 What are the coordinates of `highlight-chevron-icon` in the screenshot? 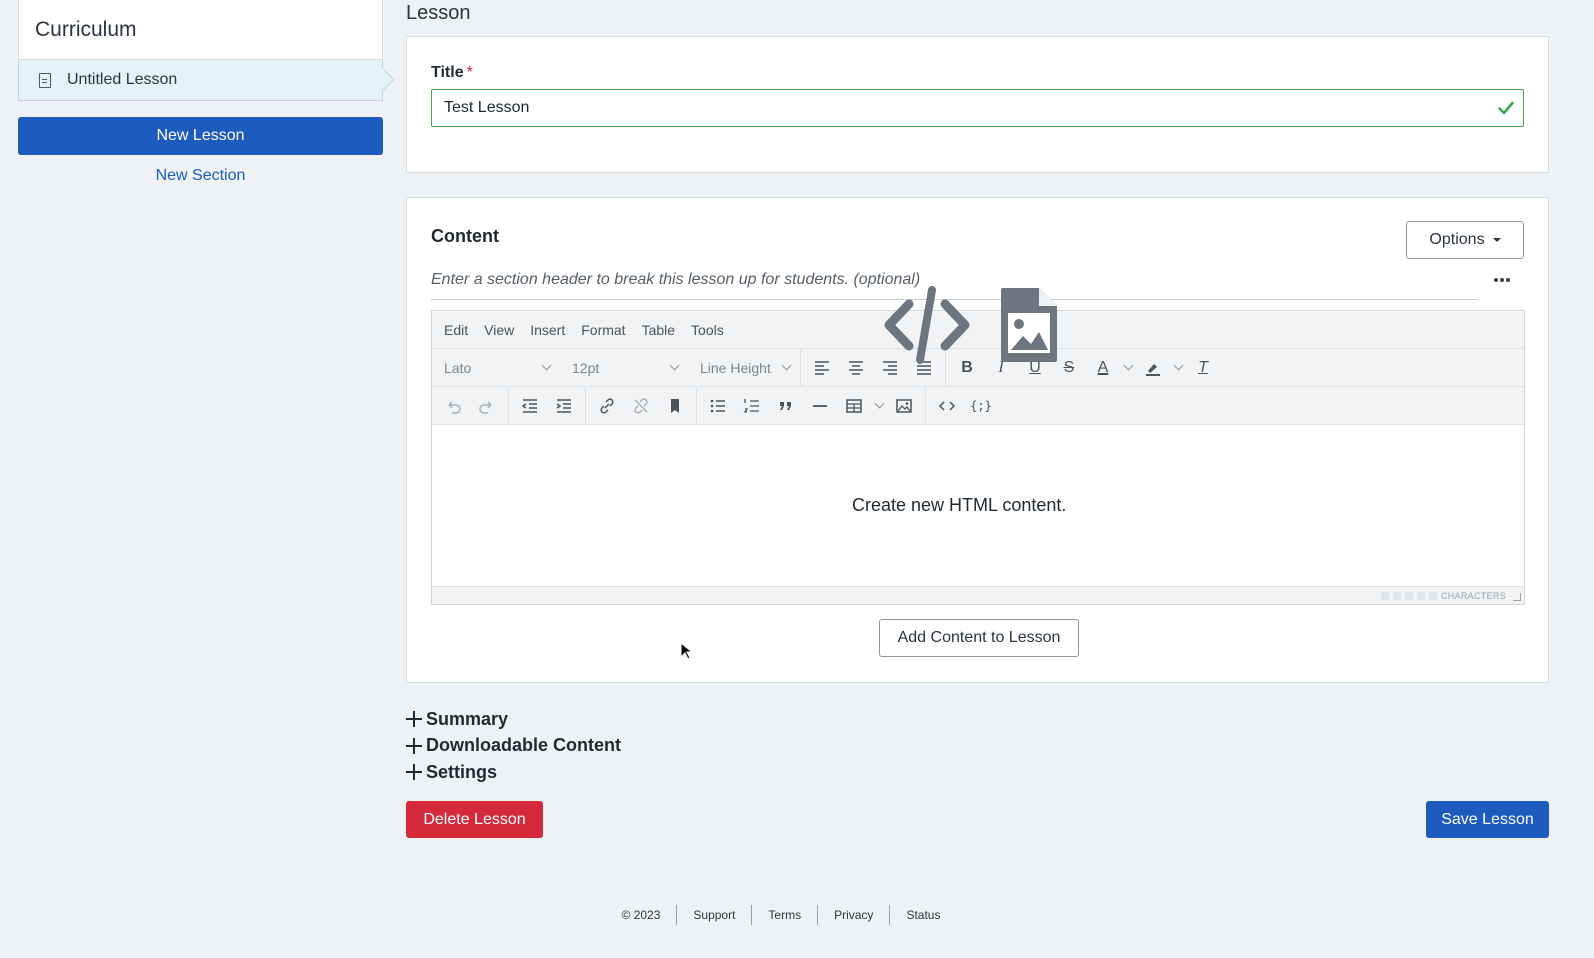 It's located at (1178, 368).